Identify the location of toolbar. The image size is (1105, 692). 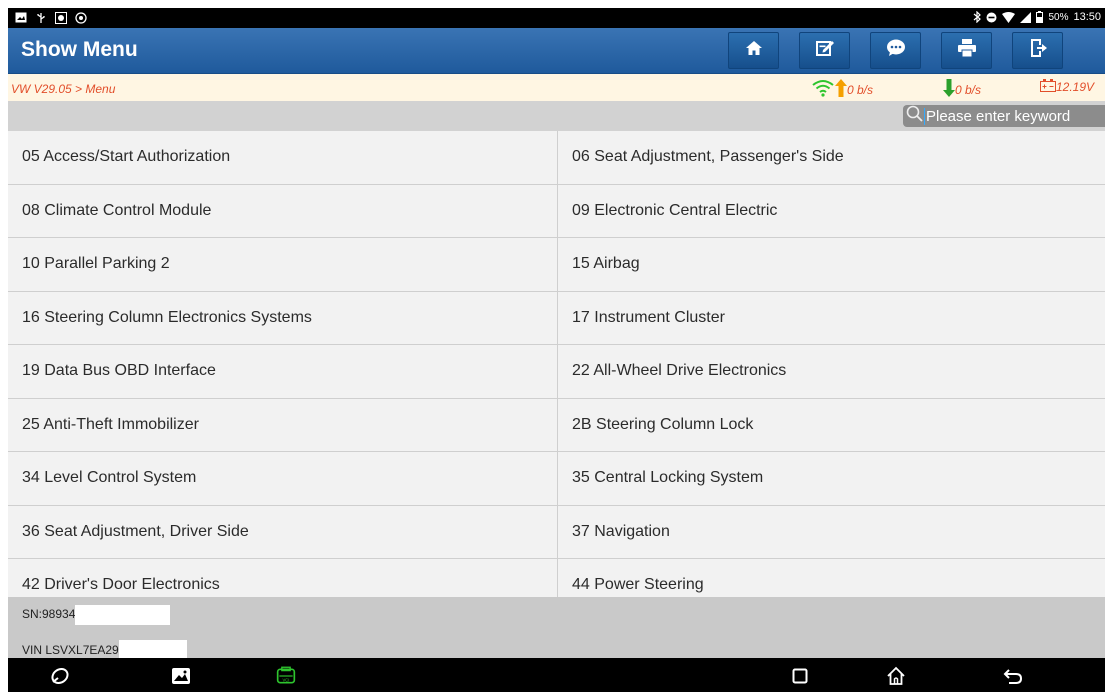
(896, 50).